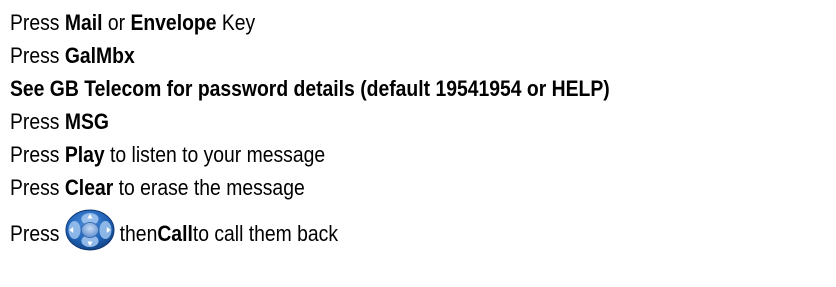 The width and height of the screenshot is (836, 287). Describe the element at coordinates (236, 22) in the screenshot. I see `step-text: Key` at that location.